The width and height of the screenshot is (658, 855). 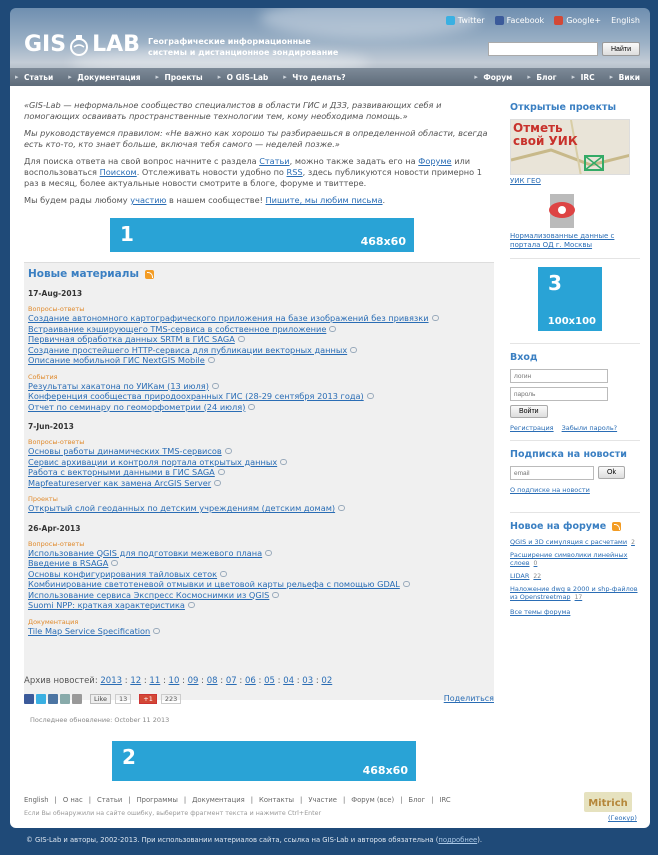 What do you see at coordinates (625, 20) in the screenshot?
I see `language-english: English` at bounding box center [625, 20].